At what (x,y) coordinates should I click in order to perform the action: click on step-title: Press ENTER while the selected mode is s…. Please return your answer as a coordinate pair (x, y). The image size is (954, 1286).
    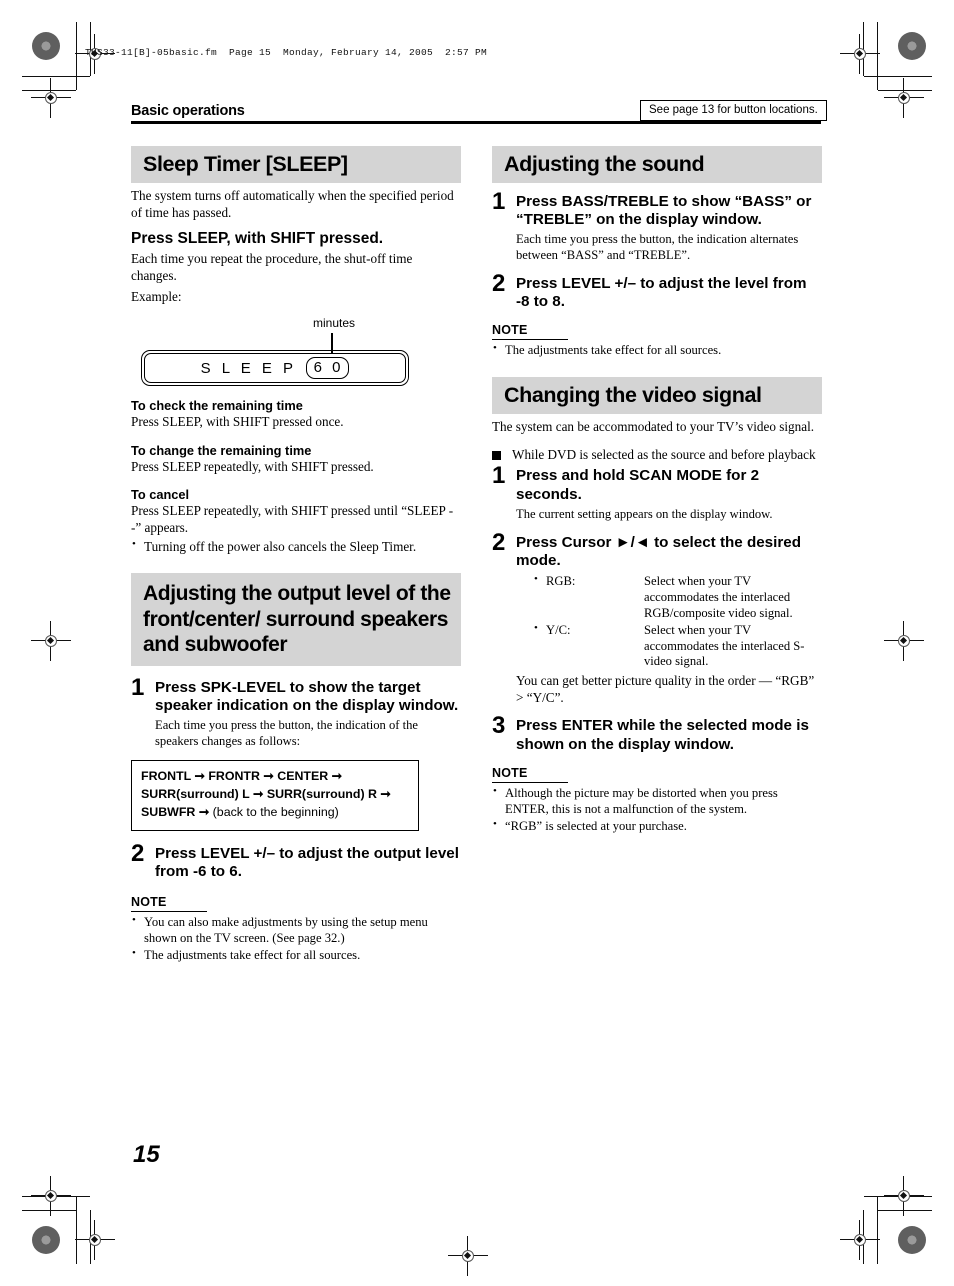
    Looking at the image, I should click on (662, 735).